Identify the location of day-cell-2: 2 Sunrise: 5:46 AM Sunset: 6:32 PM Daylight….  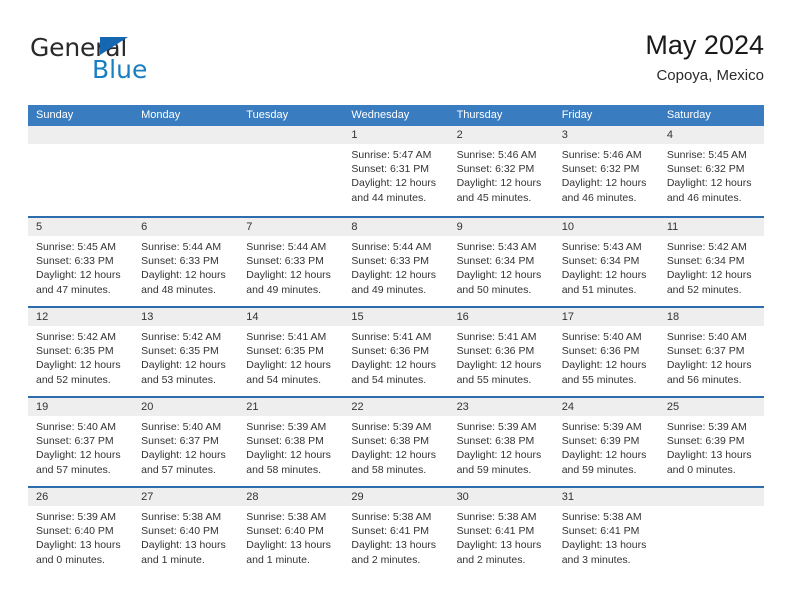
(501, 171).